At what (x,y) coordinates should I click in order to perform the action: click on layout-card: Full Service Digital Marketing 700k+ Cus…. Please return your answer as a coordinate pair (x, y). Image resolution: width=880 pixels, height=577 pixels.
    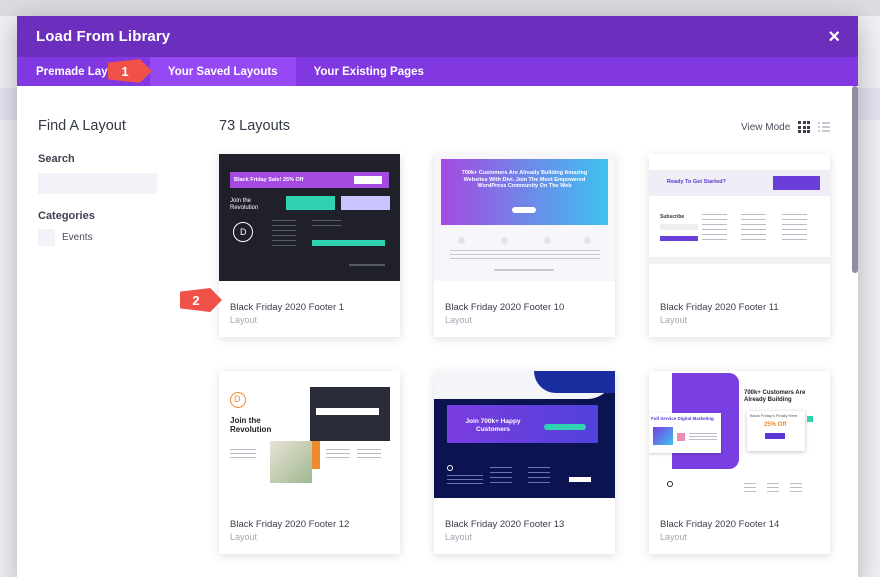
    Looking at the image, I should click on (739, 462).